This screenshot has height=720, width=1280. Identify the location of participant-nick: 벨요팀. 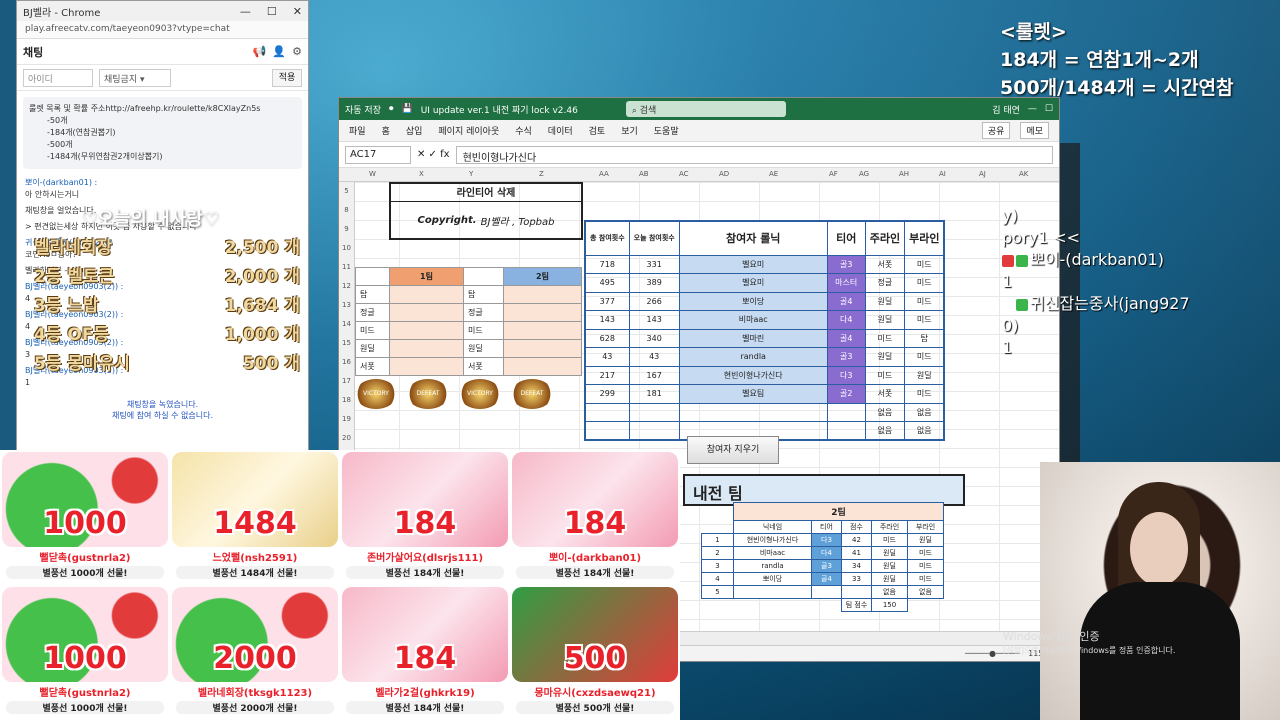
(753, 394).